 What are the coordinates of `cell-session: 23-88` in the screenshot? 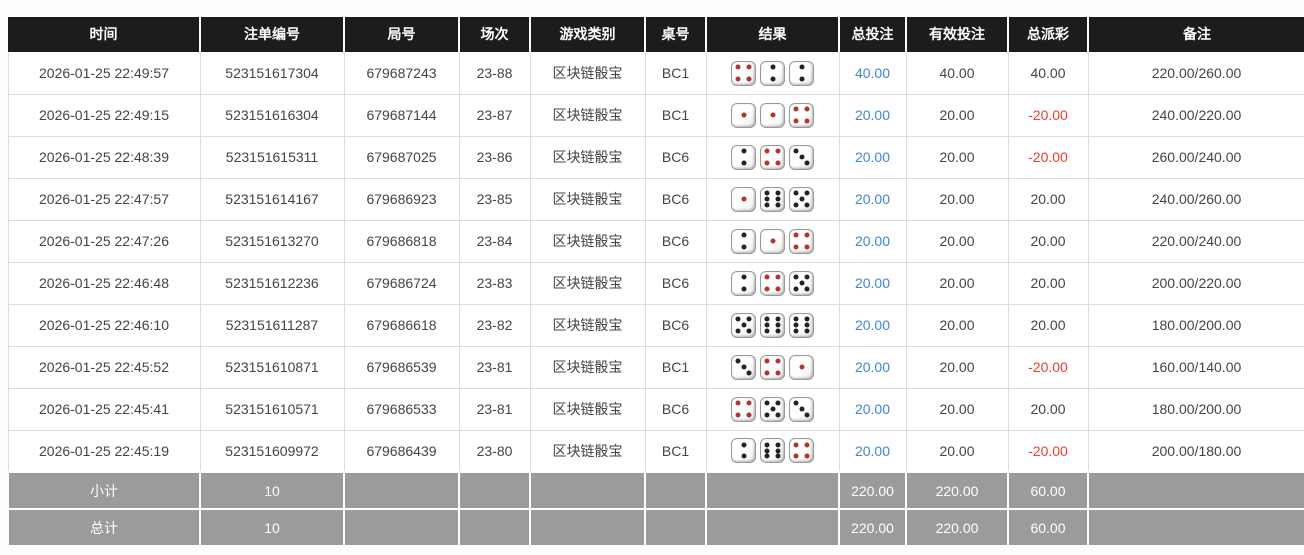 It's located at (494, 73).